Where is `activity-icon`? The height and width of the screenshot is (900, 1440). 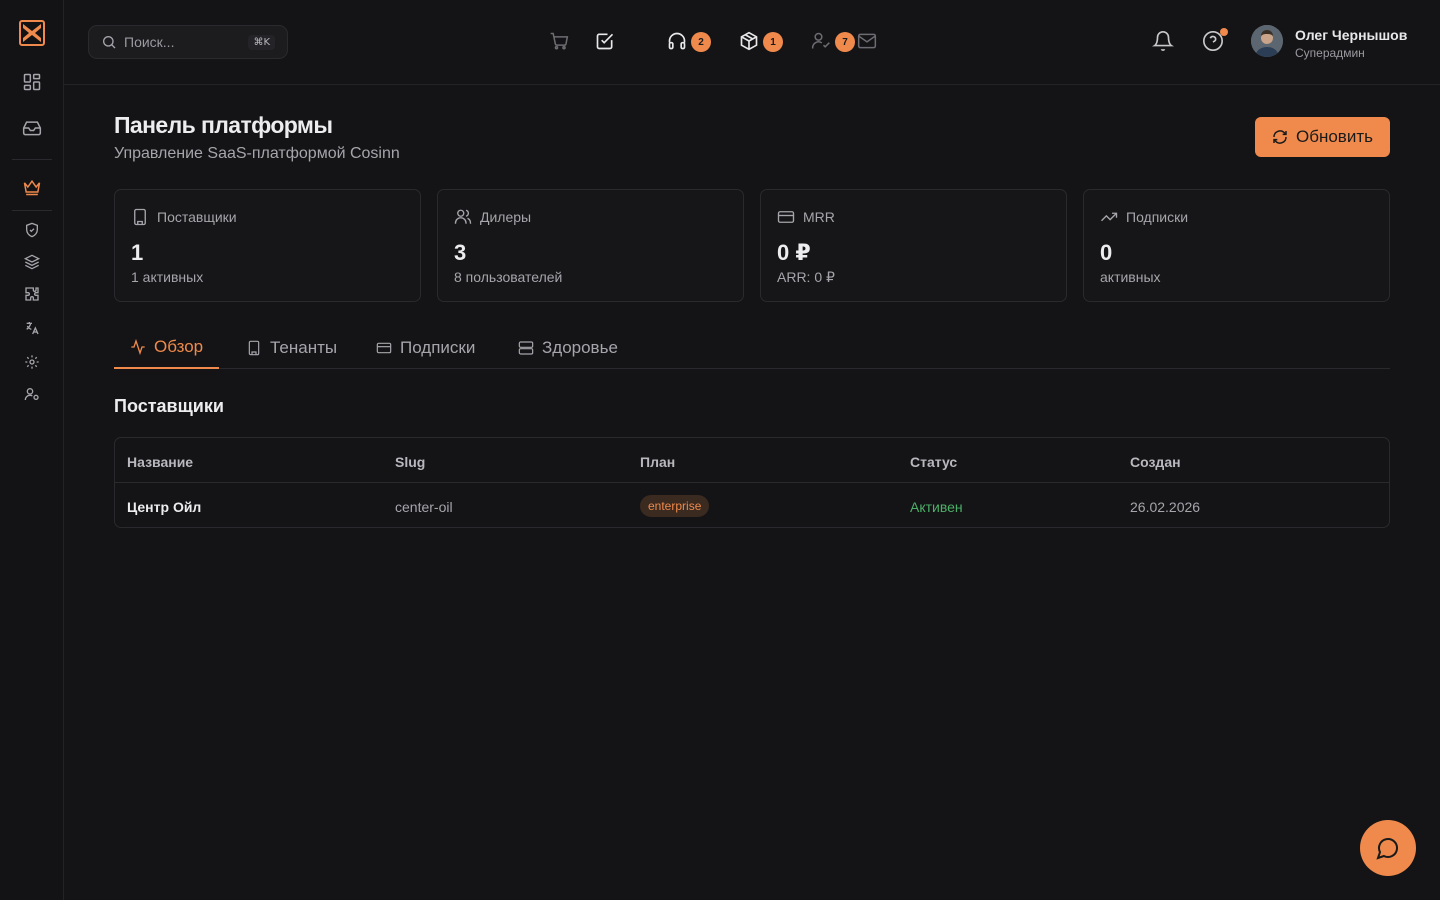 activity-icon is located at coordinates (138, 346).